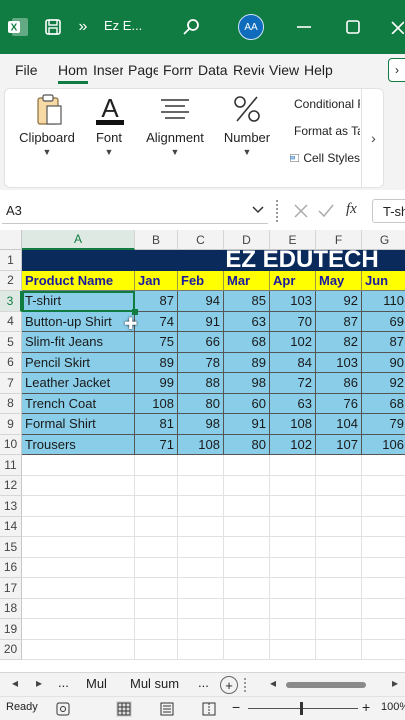 This screenshot has height=720, width=405. I want to click on ribbon-expand-button: ›, so click(373, 138).